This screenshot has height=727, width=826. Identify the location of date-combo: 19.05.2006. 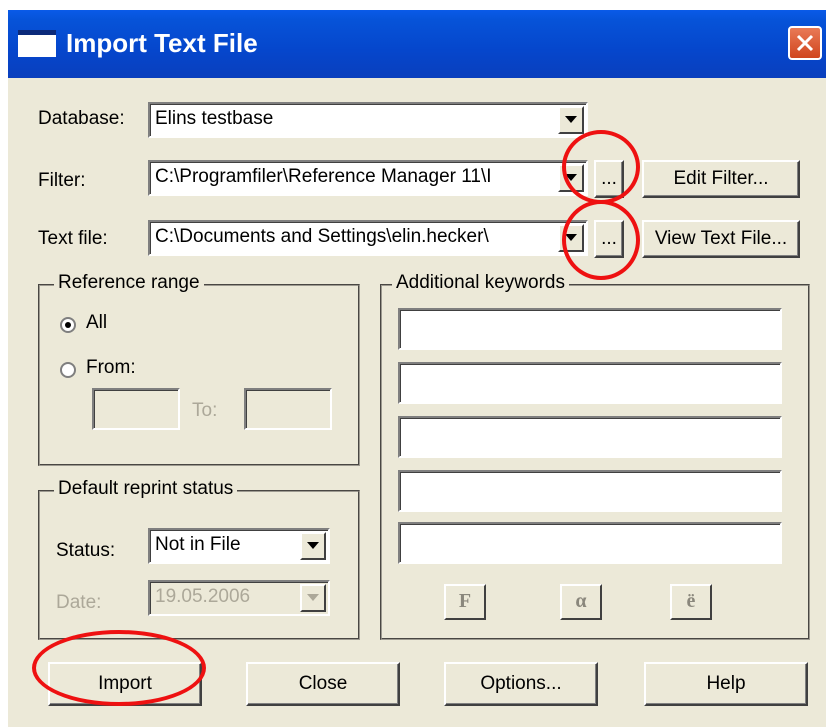
(239, 598).